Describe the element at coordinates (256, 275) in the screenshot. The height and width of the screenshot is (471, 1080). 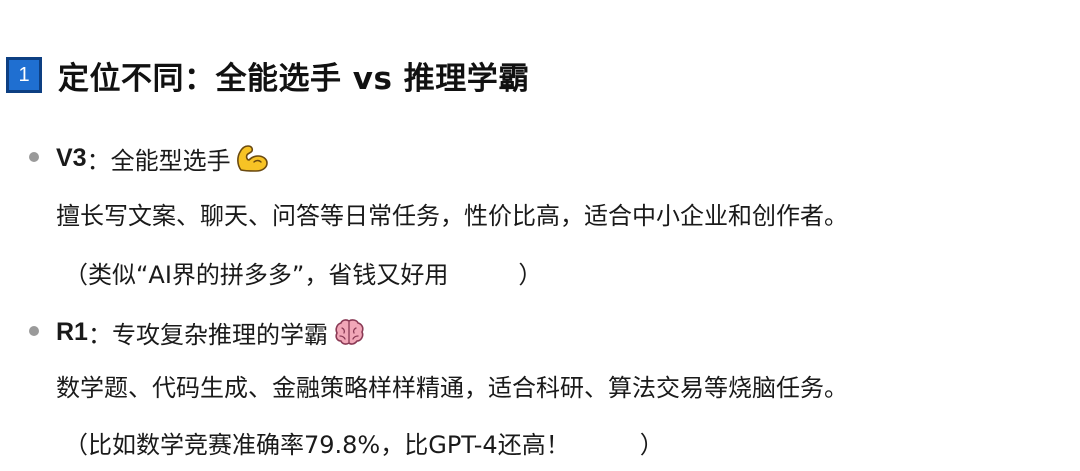
I see `item-note-text: （类似“AI界的拼多多”，省钱又好用` at that location.